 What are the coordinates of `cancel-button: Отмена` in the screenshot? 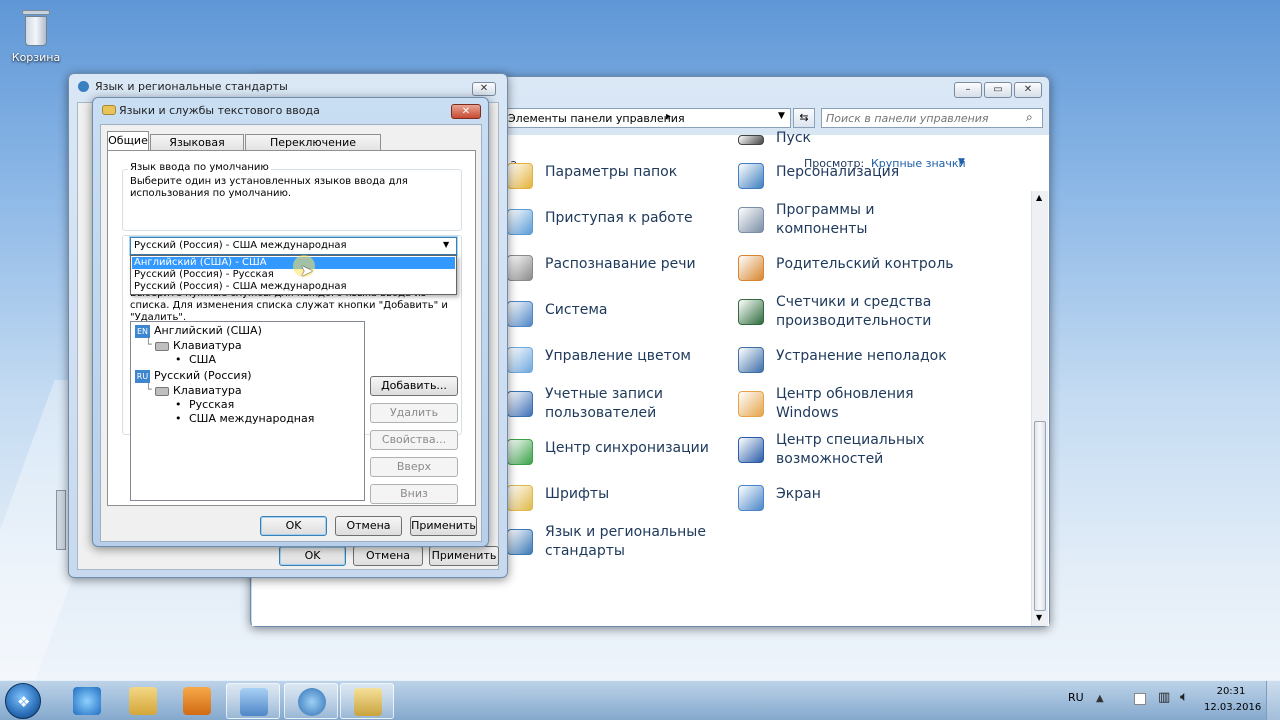 It's located at (368, 526).